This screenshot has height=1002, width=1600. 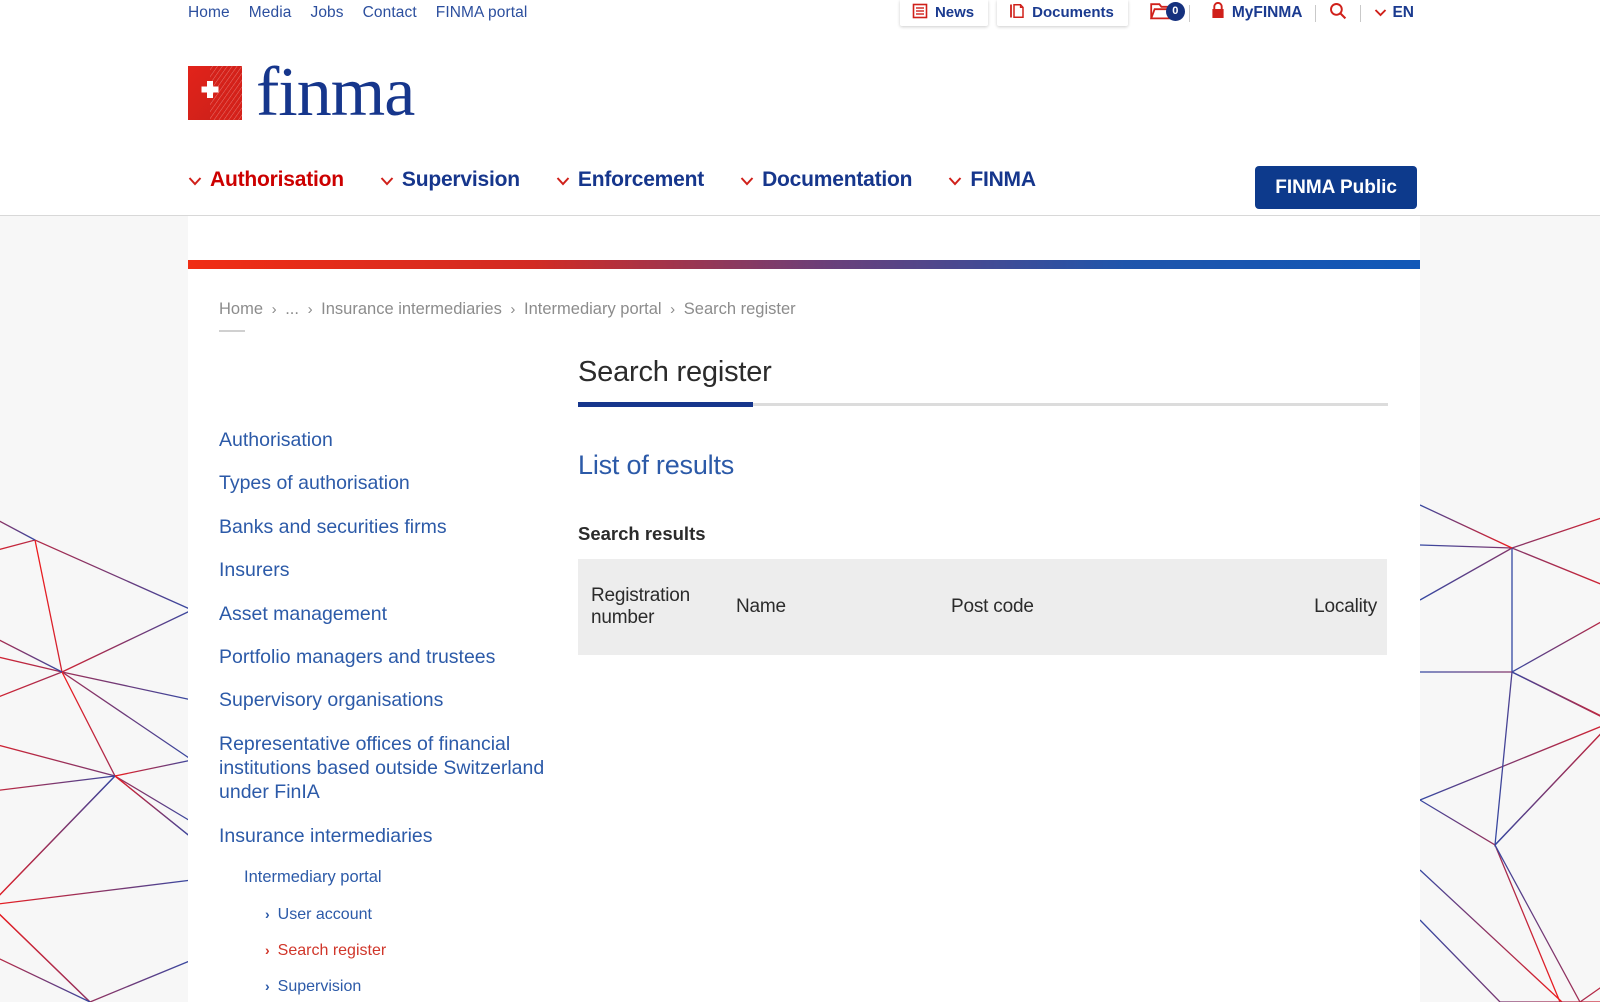 What do you see at coordinates (407, 951) in the screenshot?
I see `sidebar-item-search-register: › Search register` at bounding box center [407, 951].